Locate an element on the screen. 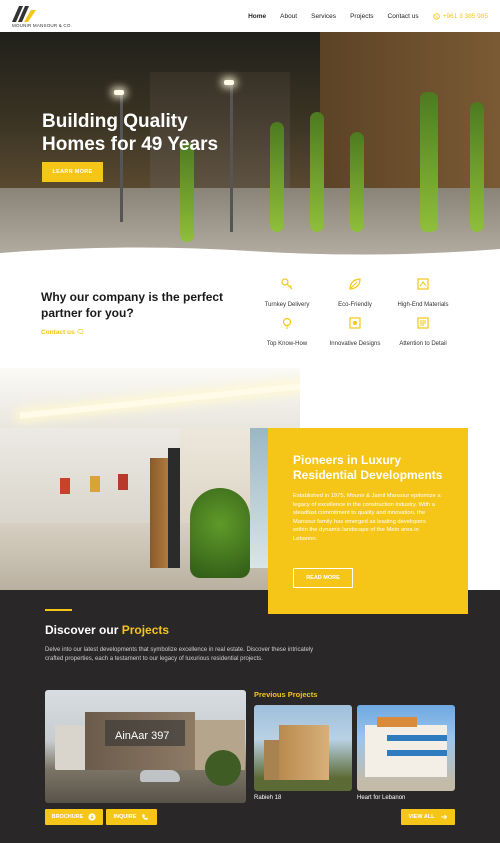 Image resolution: width=500 pixels, height=843 pixels. phone-icon is located at coordinates (145, 817).